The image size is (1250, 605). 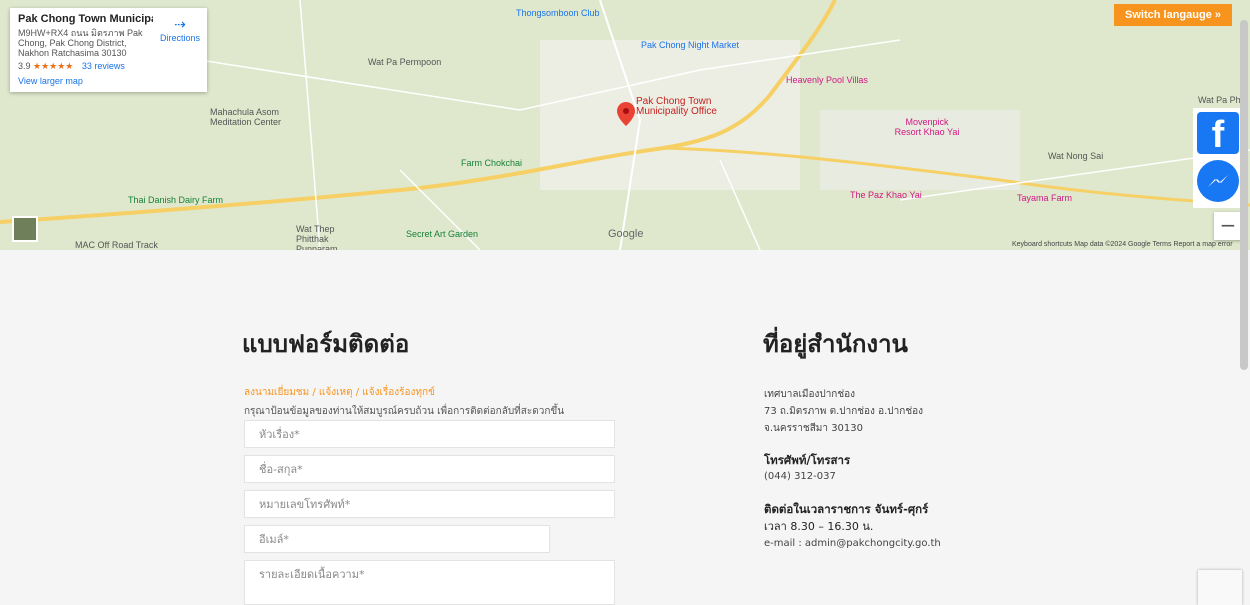 I want to click on email-field: อีเมล์*, so click(x=397, y=539).